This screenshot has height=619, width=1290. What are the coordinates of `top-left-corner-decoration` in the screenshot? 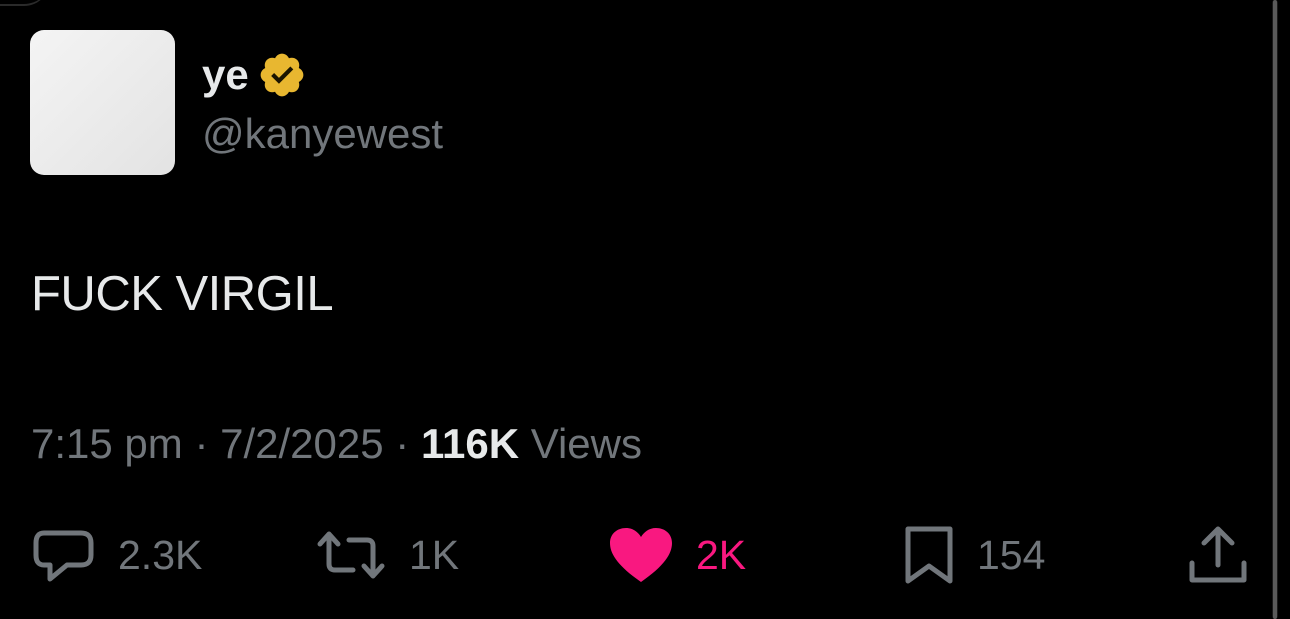 It's located at (25, 3).